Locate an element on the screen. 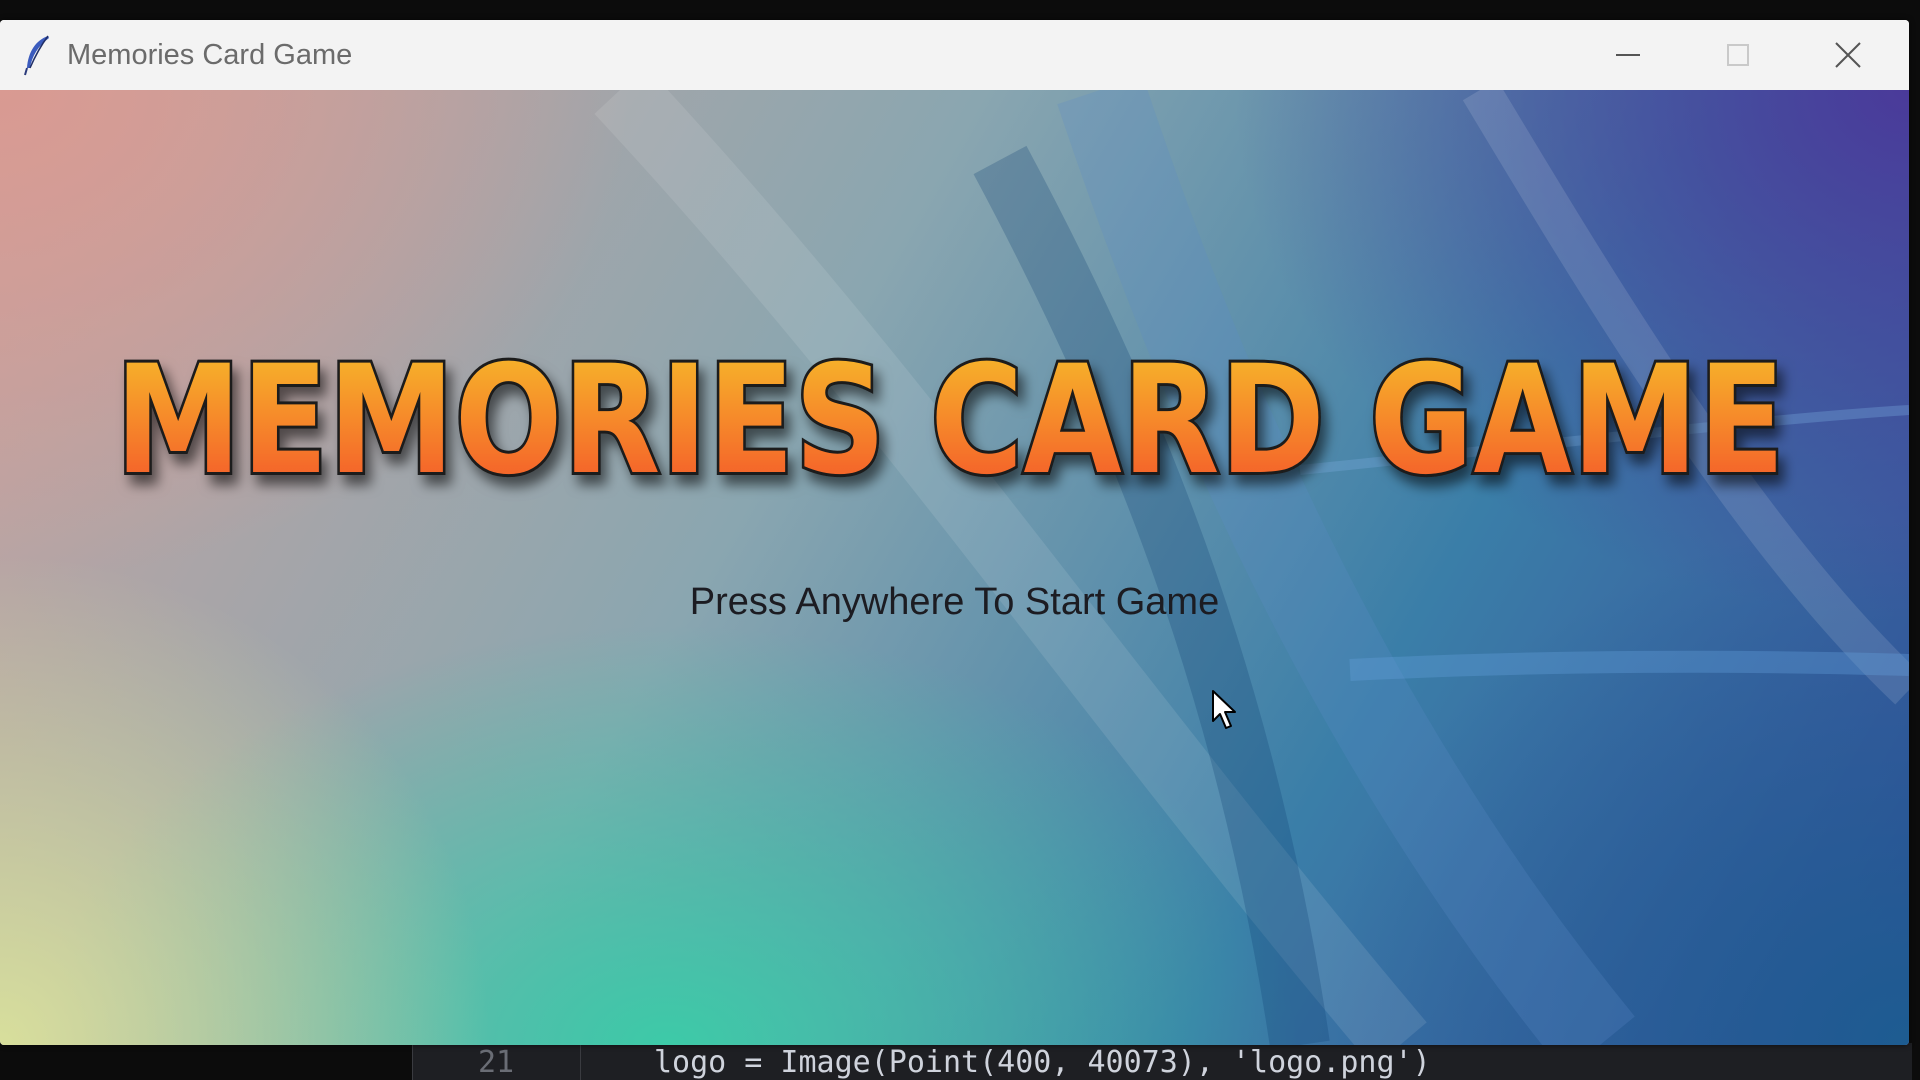  editor-gutter-divider is located at coordinates (580, 1061).